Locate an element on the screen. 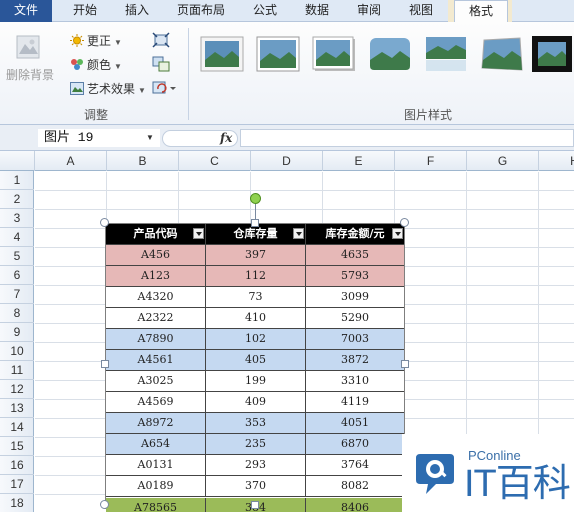 The width and height of the screenshot is (574, 512). picture-style-thick-black-frame is located at coordinates (552, 54).